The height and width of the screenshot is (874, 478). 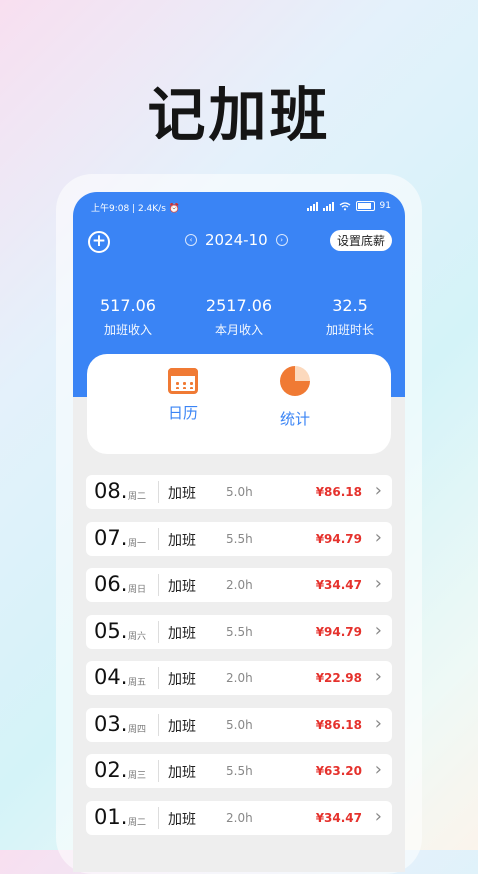 I want to click on record-day: 04., so click(x=111, y=677).